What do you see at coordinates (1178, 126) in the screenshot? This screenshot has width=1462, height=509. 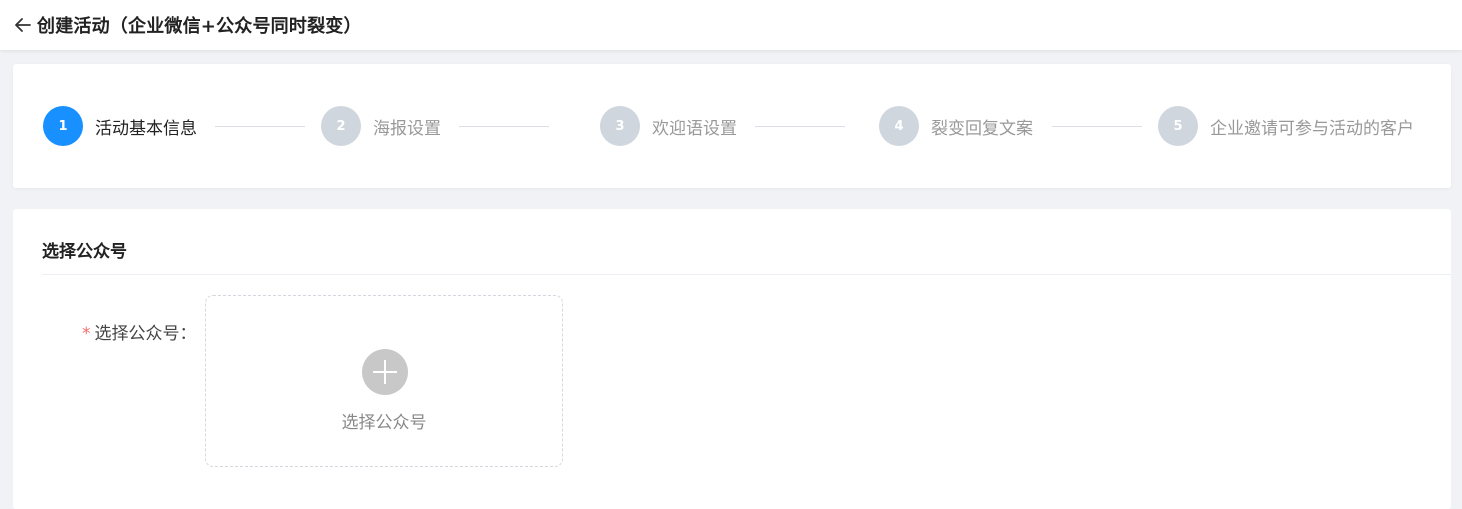 I see `step-number-badge: 5` at bounding box center [1178, 126].